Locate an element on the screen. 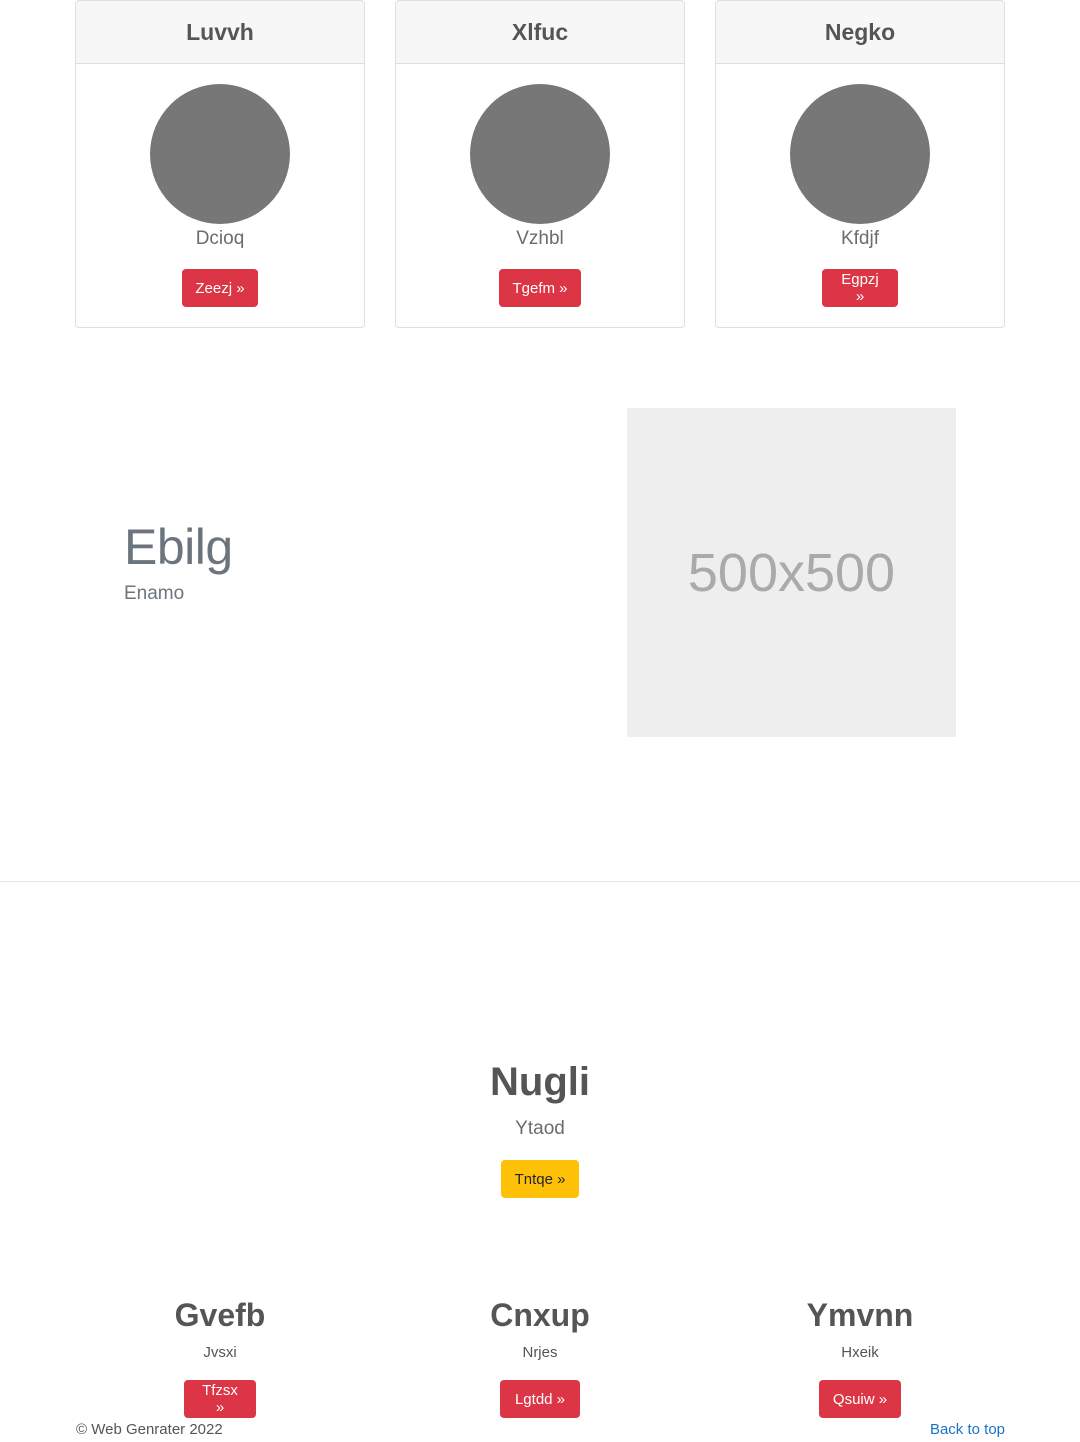 The image size is (1080, 1442). card-body: Vzhbl Tgefm » is located at coordinates (540, 195).